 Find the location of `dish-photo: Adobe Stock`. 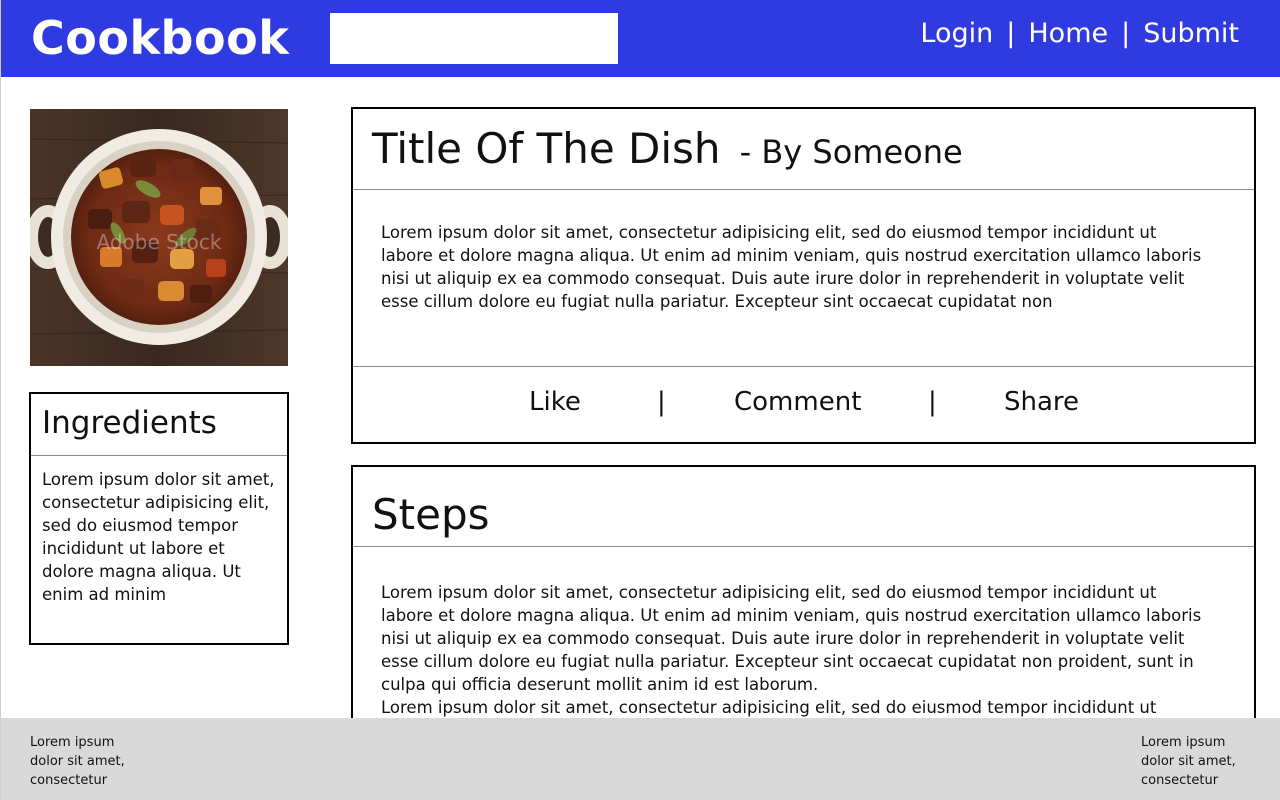

dish-photo: Adobe Stock is located at coordinates (159, 237).